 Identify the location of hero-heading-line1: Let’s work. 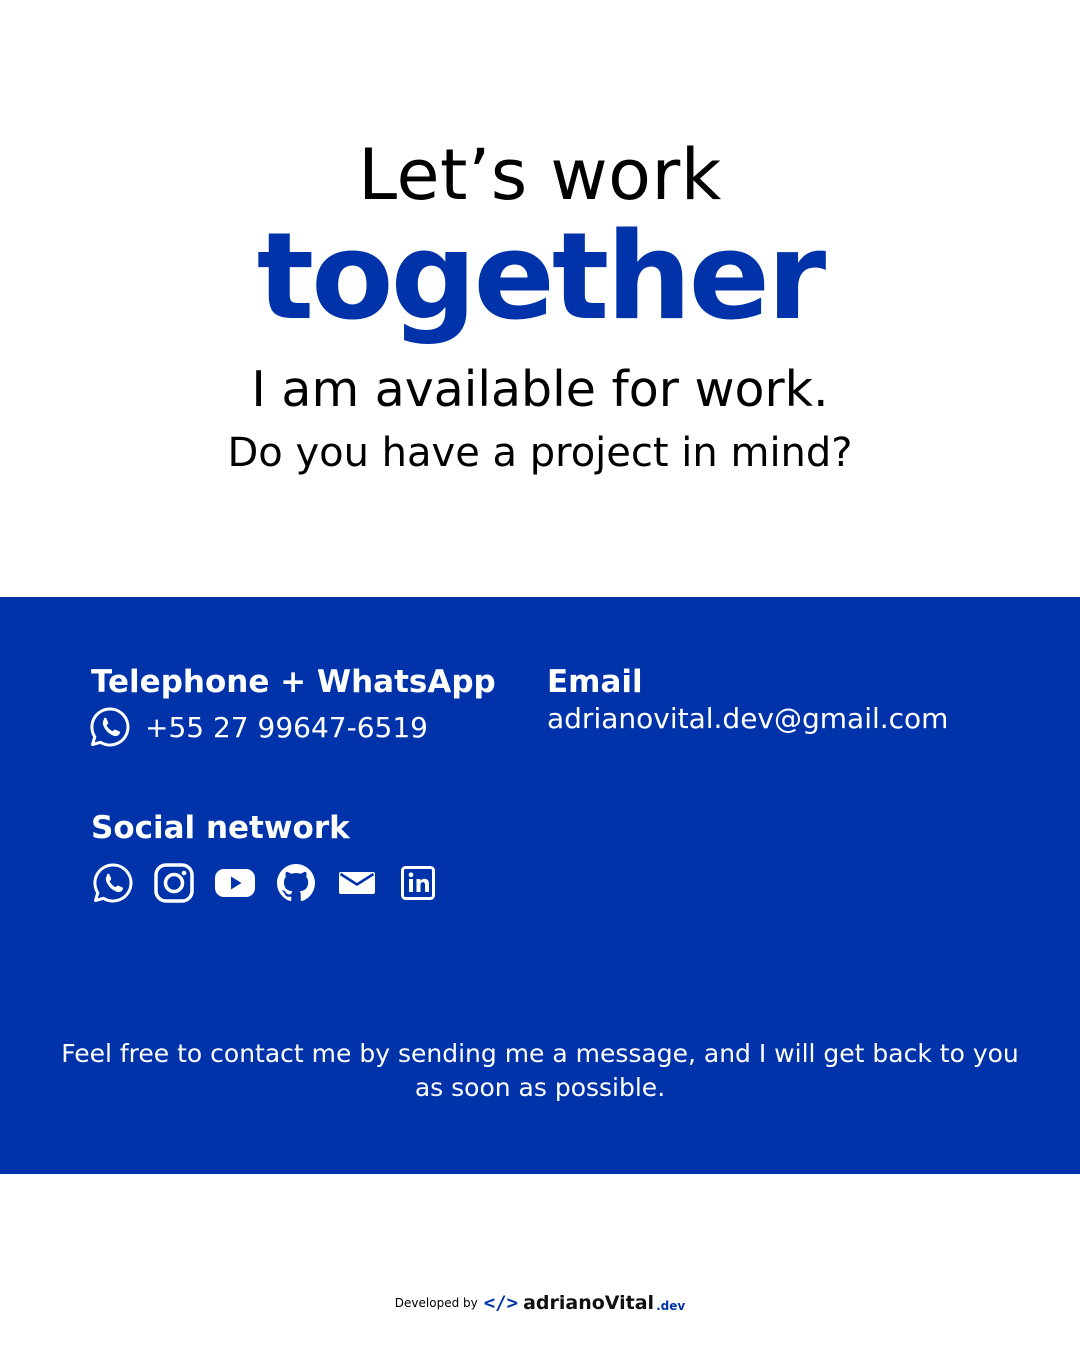
(540, 175).